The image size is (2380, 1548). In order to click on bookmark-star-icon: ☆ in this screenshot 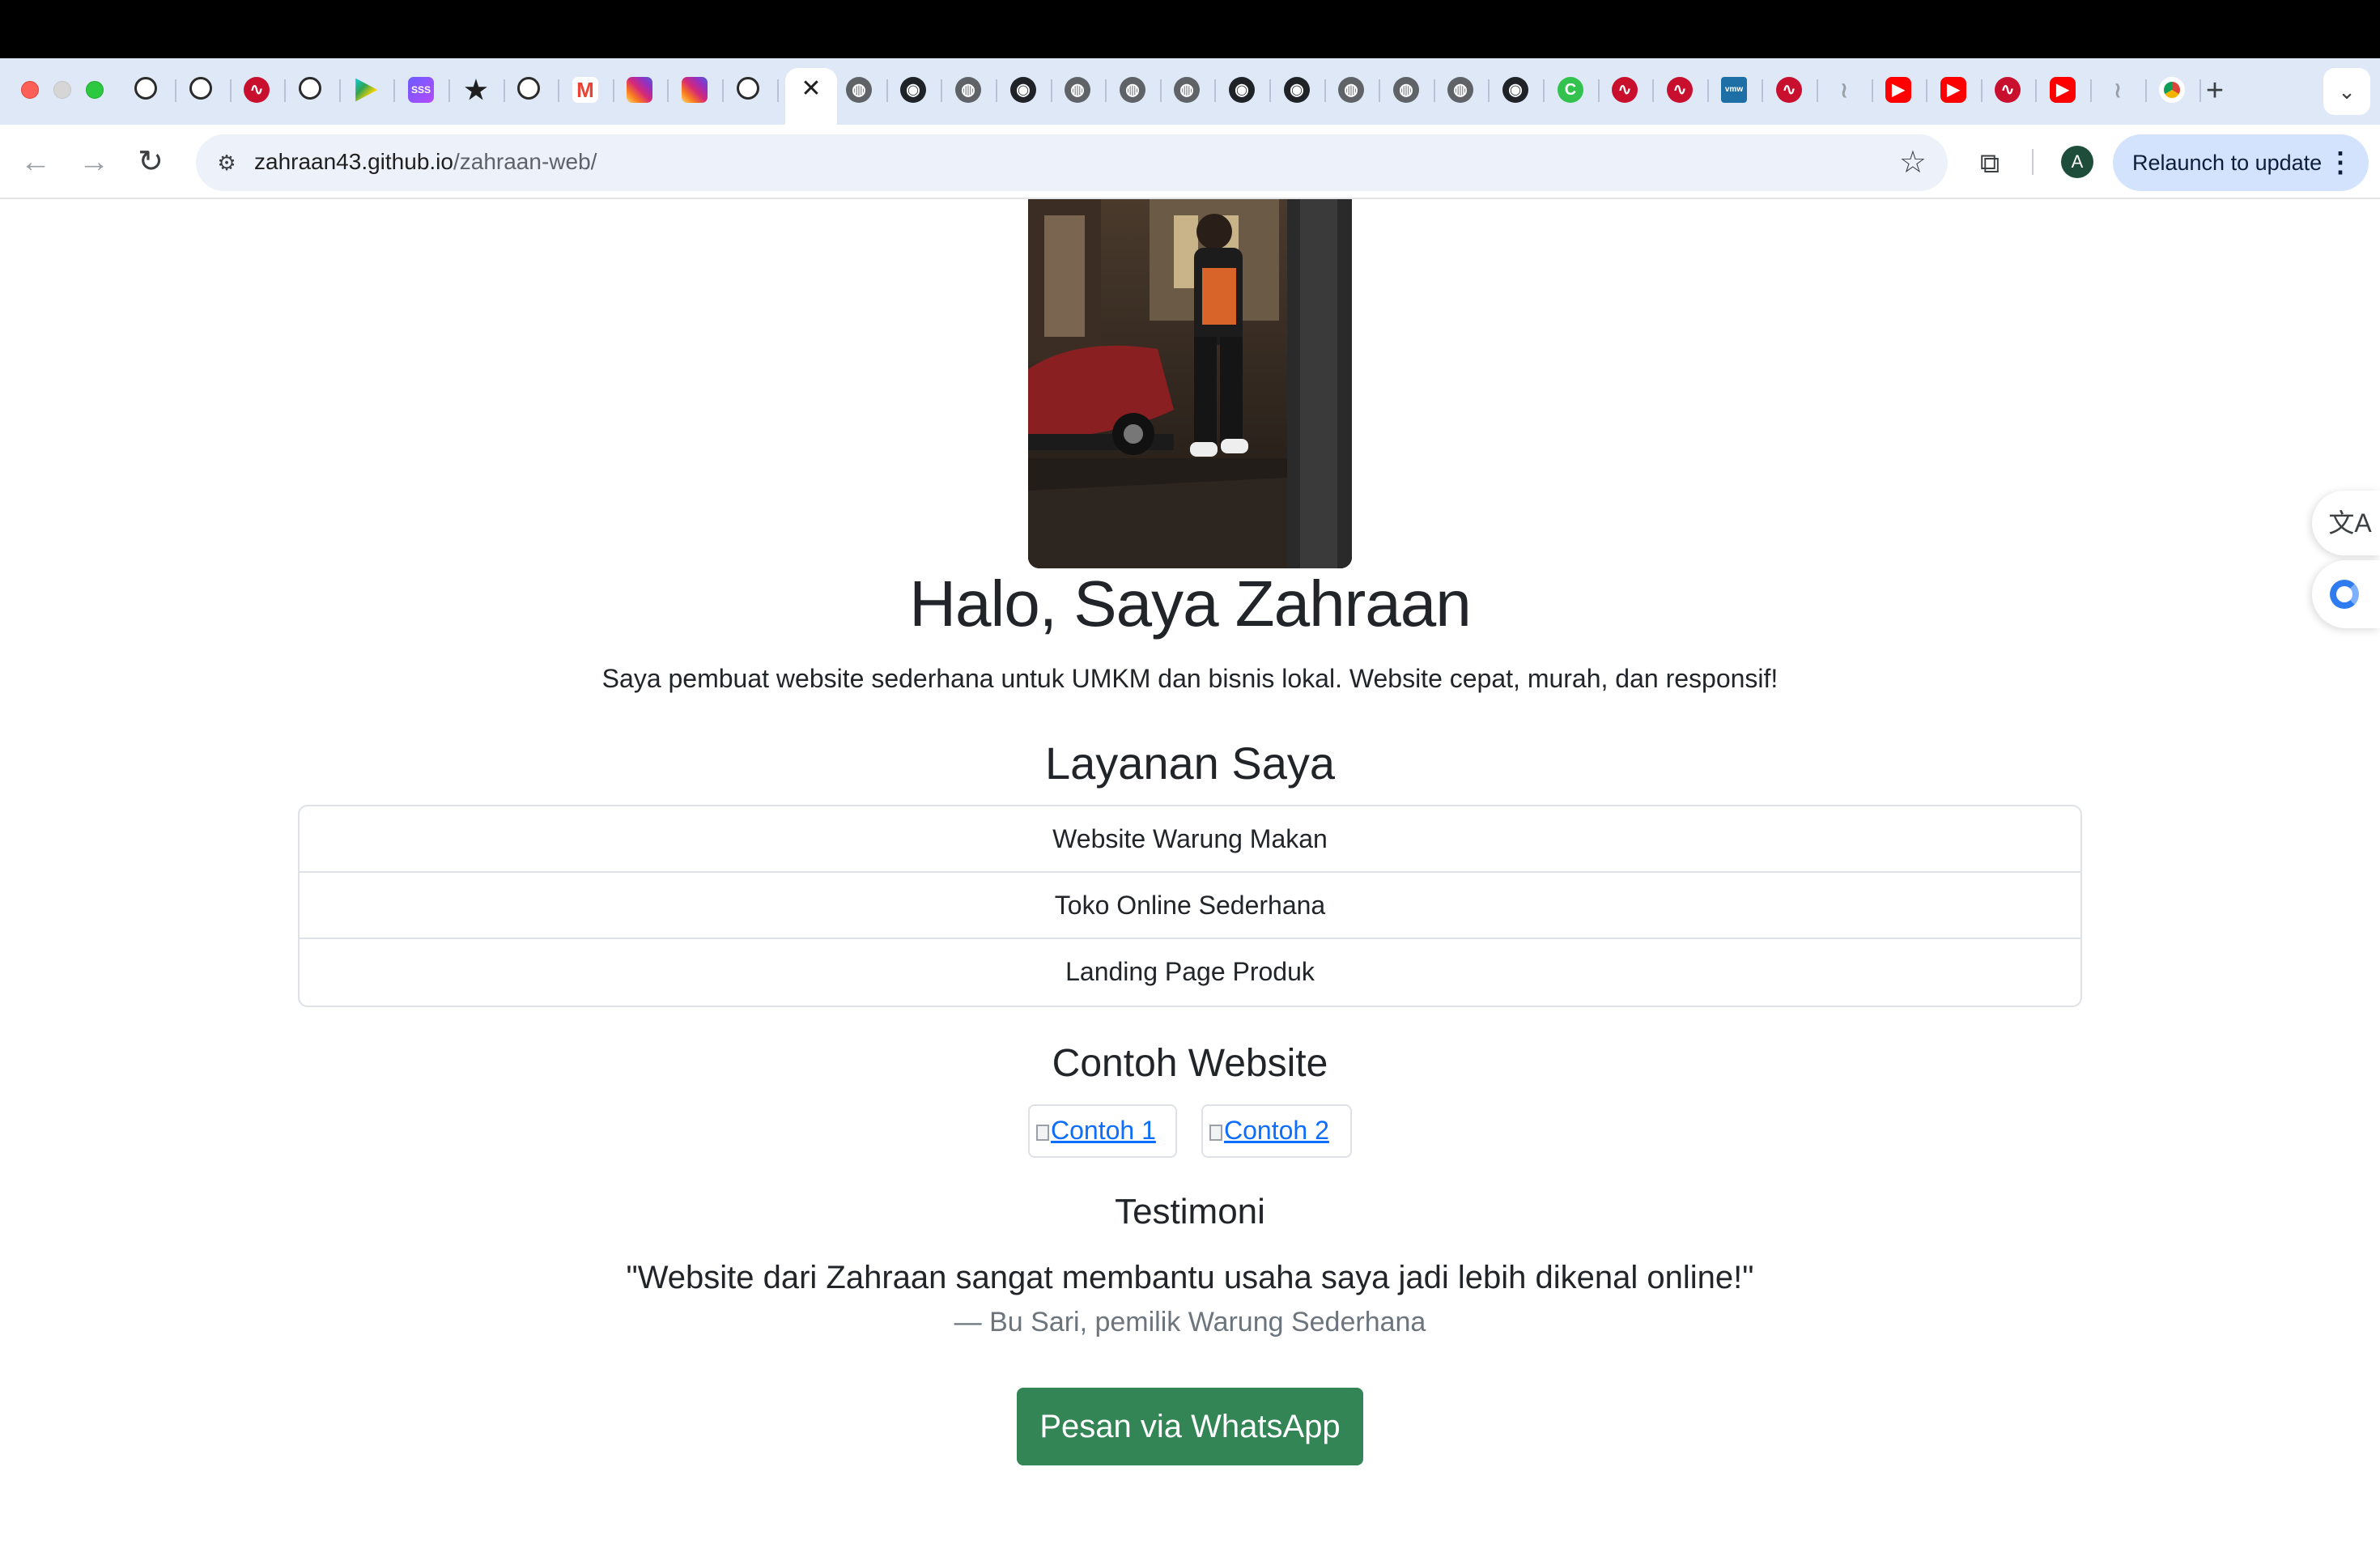, I will do `click(1913, 162)`.